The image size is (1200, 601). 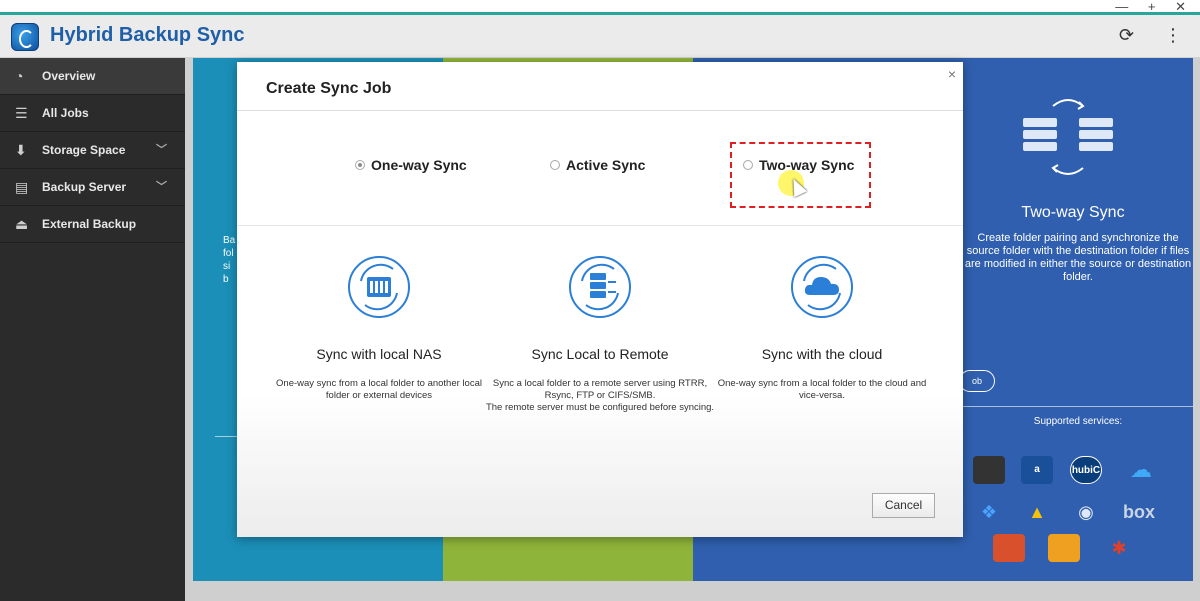 I want to click on box-service-icon: box, so click(x=1139, y=512).